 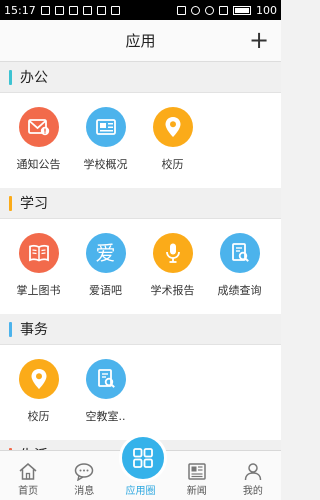 I want to click on page-title: 应用, so click(x=140, y=41).